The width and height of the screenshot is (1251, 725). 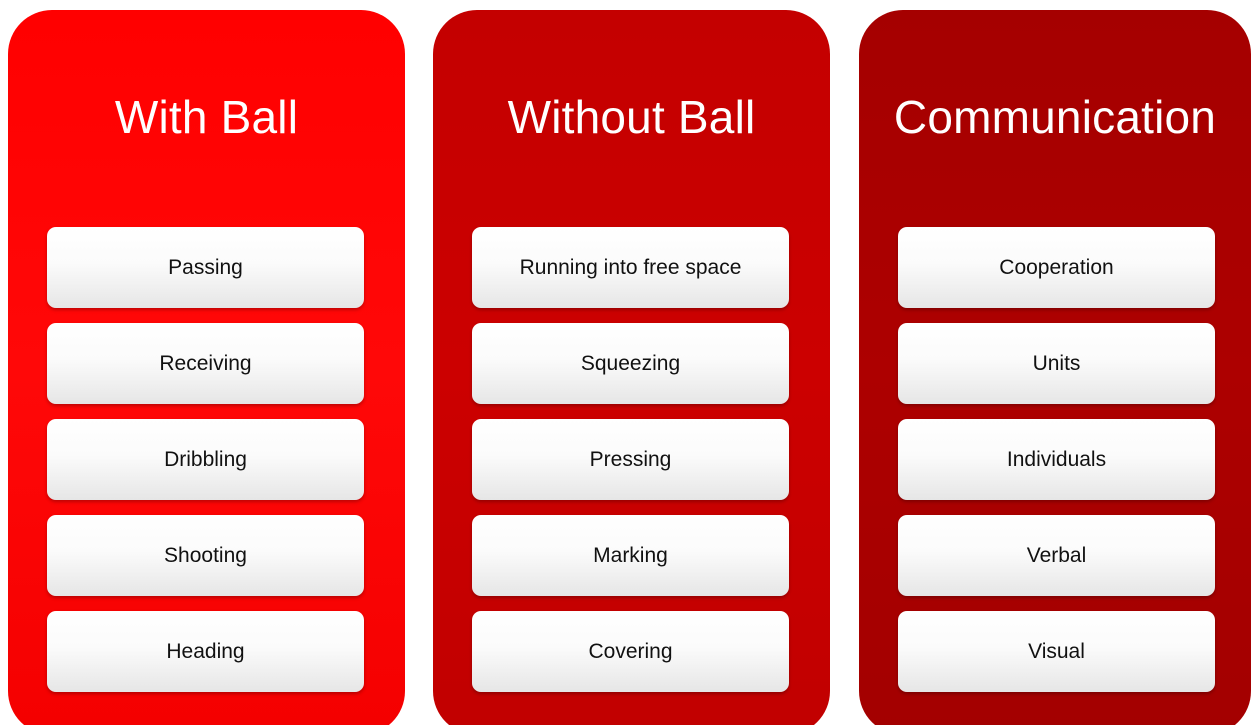 I want to click on list-item: Squeezing, so click(x=630, y=363).